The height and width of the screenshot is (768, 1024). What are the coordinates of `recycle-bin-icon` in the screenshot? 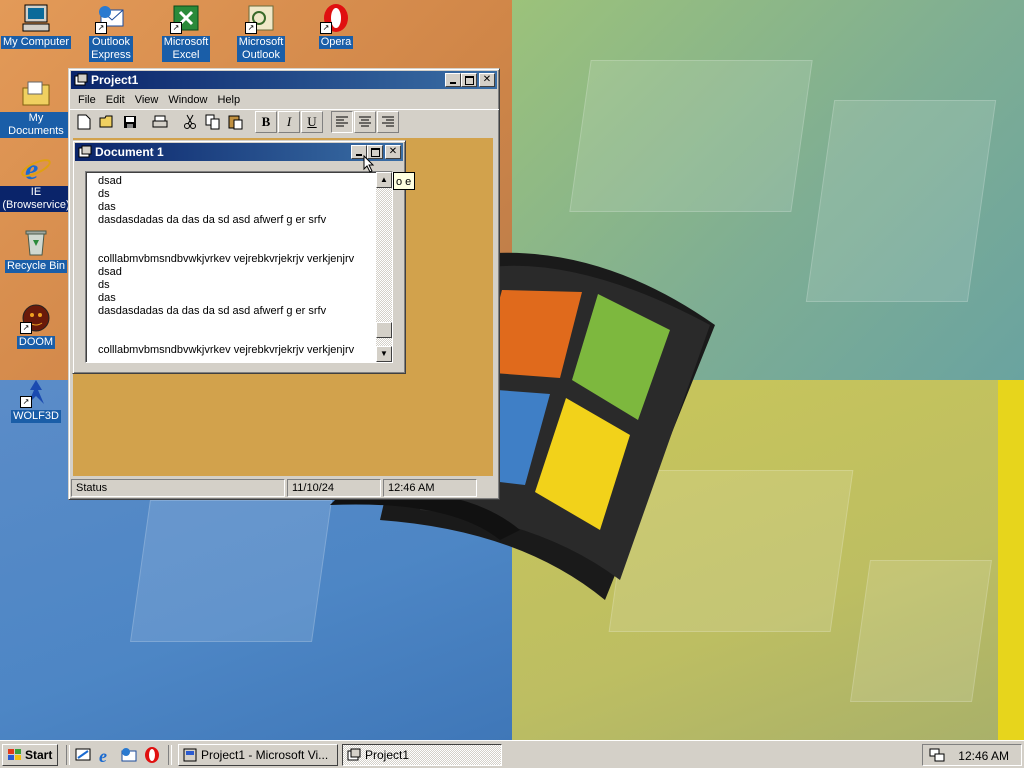 It's located at (36, 242).